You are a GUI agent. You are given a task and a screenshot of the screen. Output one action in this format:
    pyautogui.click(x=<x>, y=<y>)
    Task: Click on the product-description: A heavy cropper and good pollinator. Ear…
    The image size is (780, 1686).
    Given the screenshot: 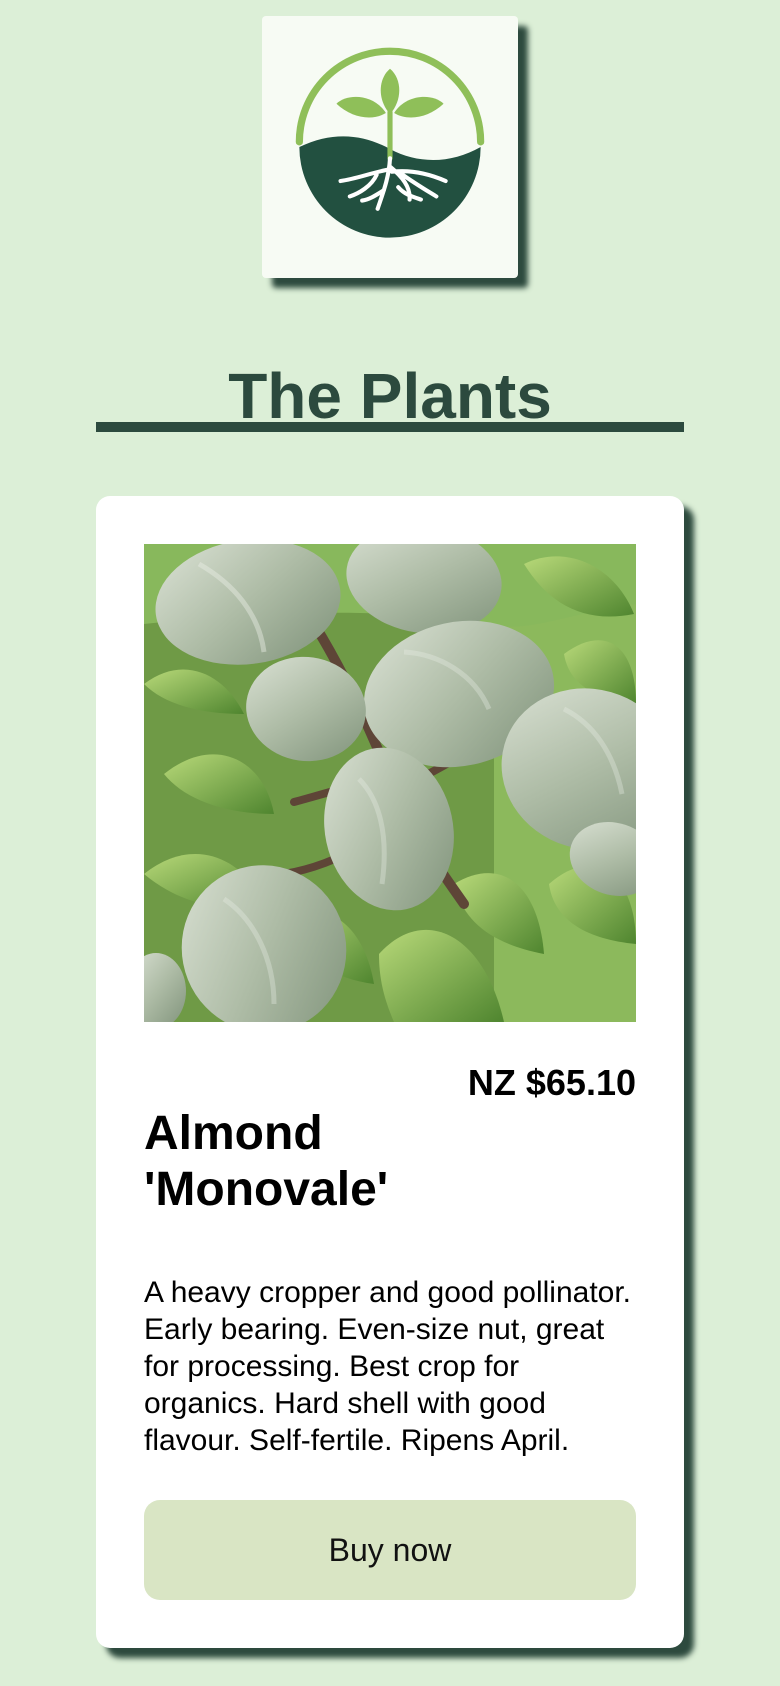 What is the action you would take?
    pyautogui.click(x=388, y=1366)
    